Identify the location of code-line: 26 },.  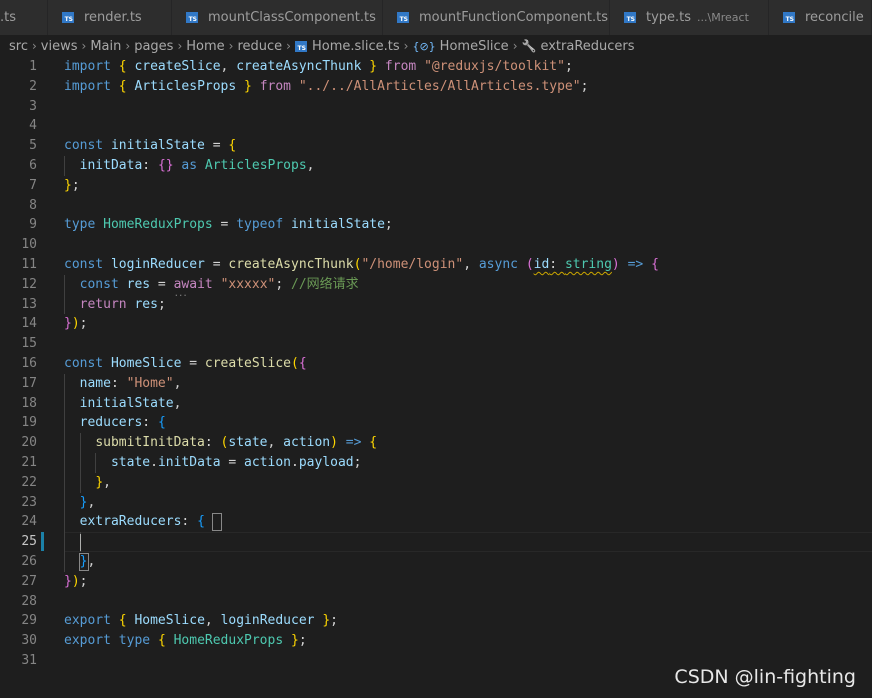
(436, 562).